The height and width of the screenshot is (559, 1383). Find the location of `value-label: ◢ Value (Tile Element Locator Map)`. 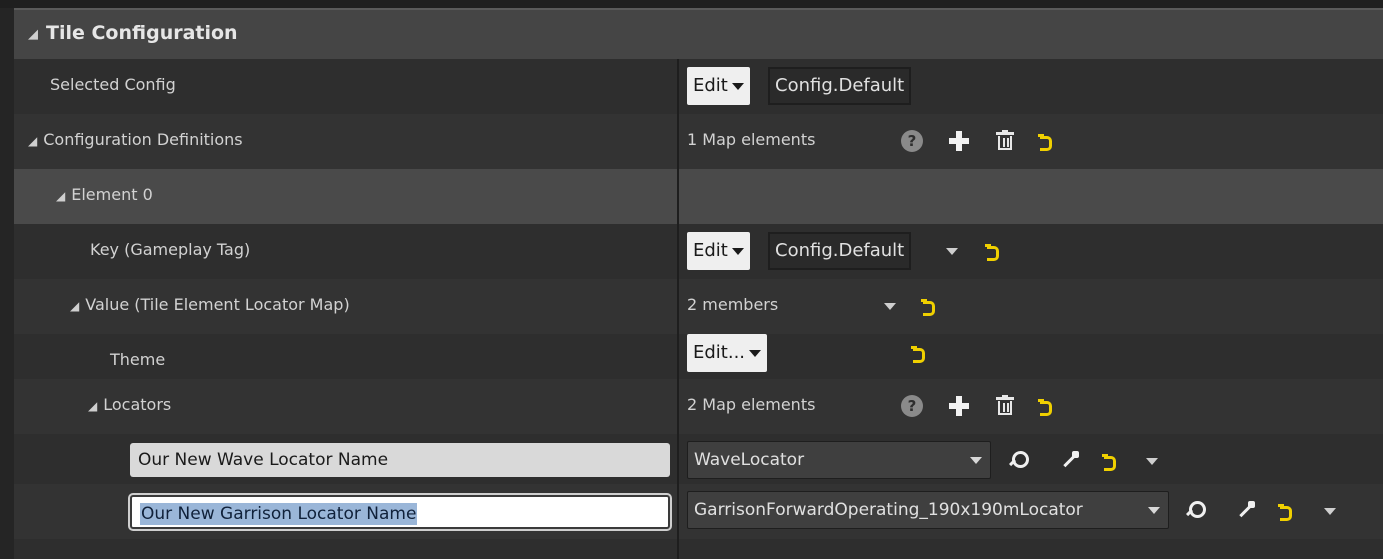

value-label: ◢ Value (Tile Element Locator Map) is located at coordinates (210, 304).